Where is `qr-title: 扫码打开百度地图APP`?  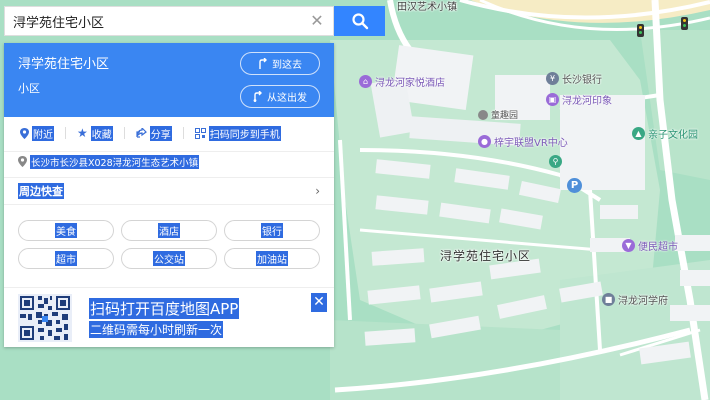
qr-title: 扫码打开百度地图APP is located at coordinates (164, 308).